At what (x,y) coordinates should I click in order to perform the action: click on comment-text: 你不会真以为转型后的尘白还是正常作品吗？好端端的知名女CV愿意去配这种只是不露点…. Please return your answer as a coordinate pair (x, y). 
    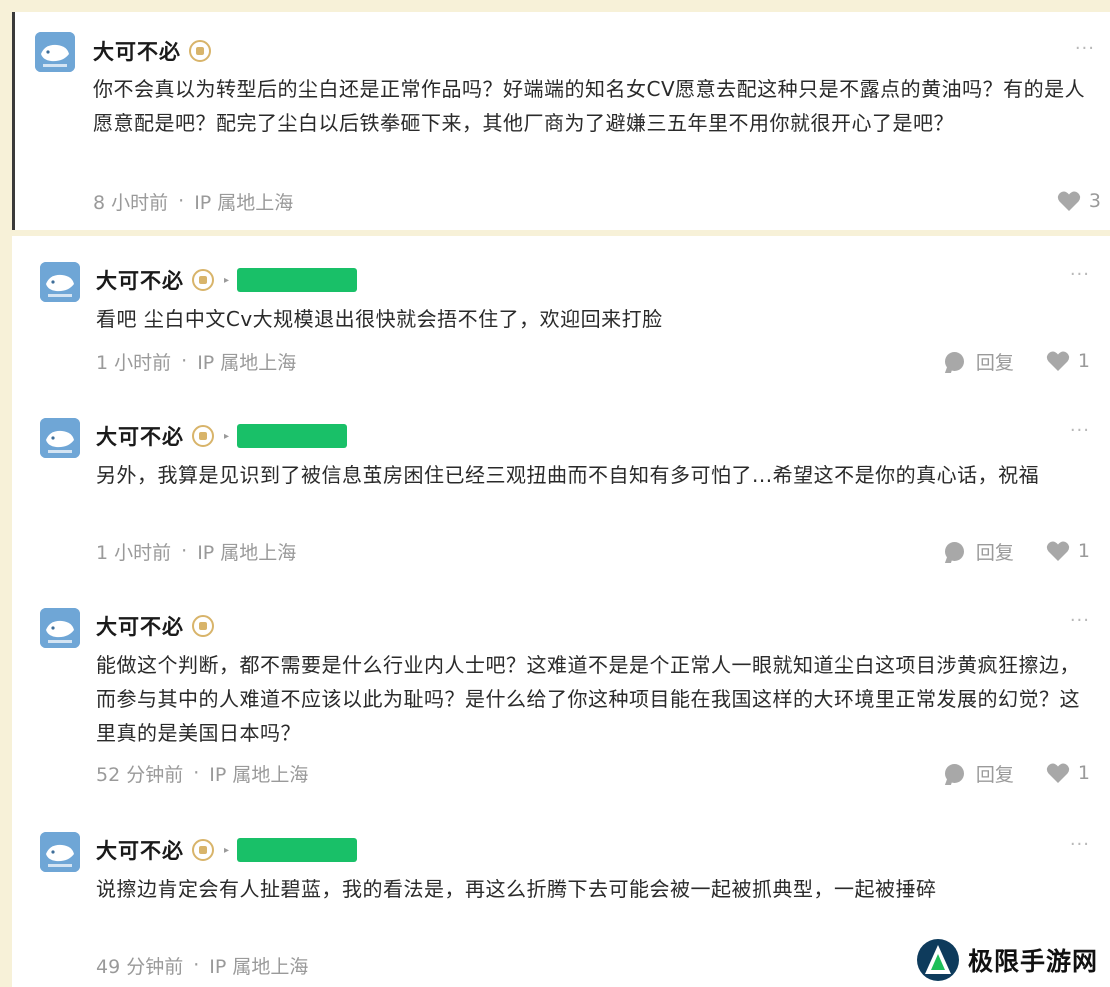
    Looking at the image, I should click on (589, 106).